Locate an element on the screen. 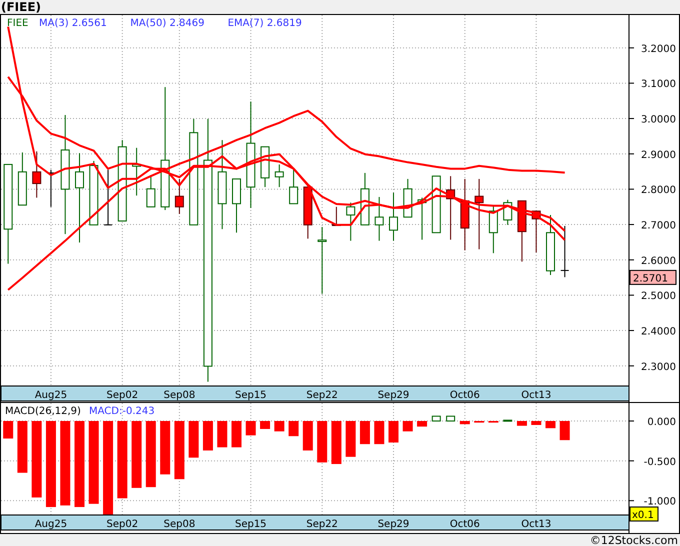 This screenshot has height=546, width=680. axis-label: 3.1000 is located at coordinates (658, 84).